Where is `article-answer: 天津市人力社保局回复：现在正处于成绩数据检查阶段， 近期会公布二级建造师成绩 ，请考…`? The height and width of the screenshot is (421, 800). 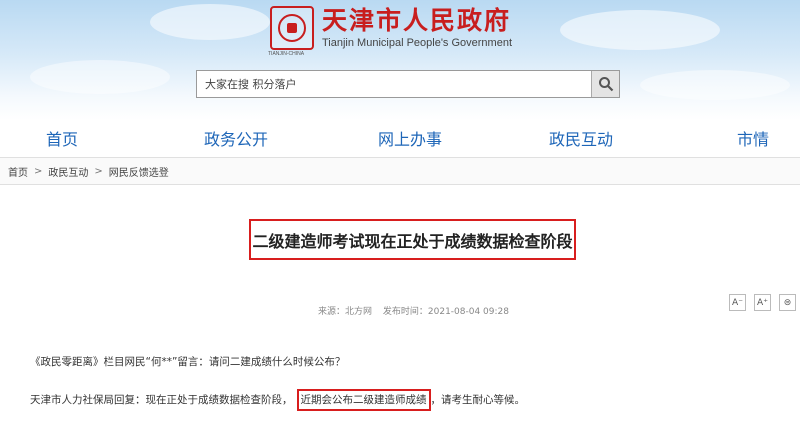
article-answer: 天津市人力社保局回复：现在正处于成绩数据检查阶段， 近期会公布二级建造师成绩 ，请考… is located at coordinates (278, 400).